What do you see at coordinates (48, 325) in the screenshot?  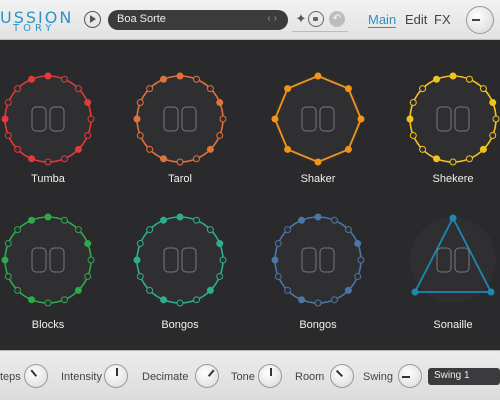 I see `instrument-label: Blocks` at bounding box center [48, 325].